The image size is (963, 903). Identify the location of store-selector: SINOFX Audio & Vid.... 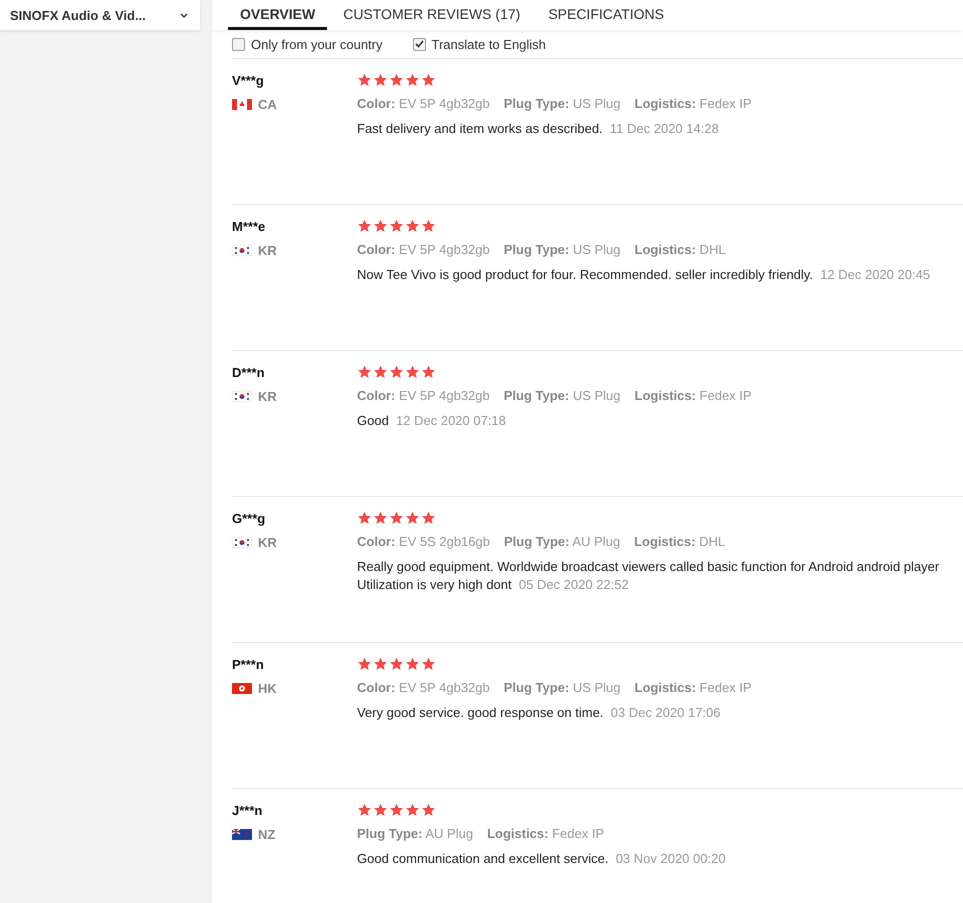
(100, 15).